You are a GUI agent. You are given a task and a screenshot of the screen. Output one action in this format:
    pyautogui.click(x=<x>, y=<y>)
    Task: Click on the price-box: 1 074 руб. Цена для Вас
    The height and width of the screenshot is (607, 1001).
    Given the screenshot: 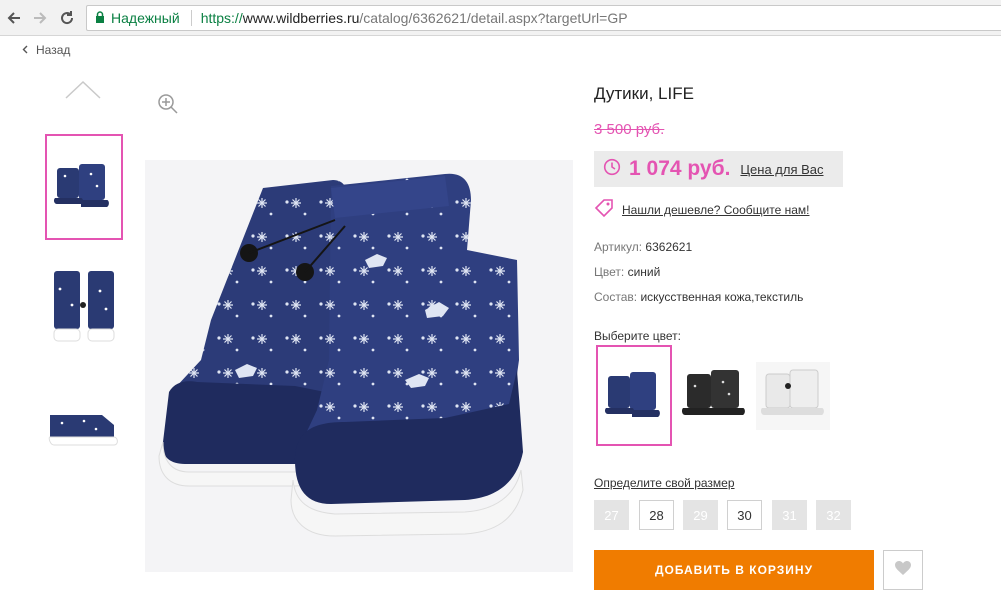 What is the action you would take?
    pyautogui.click(x=718, y=169)
    